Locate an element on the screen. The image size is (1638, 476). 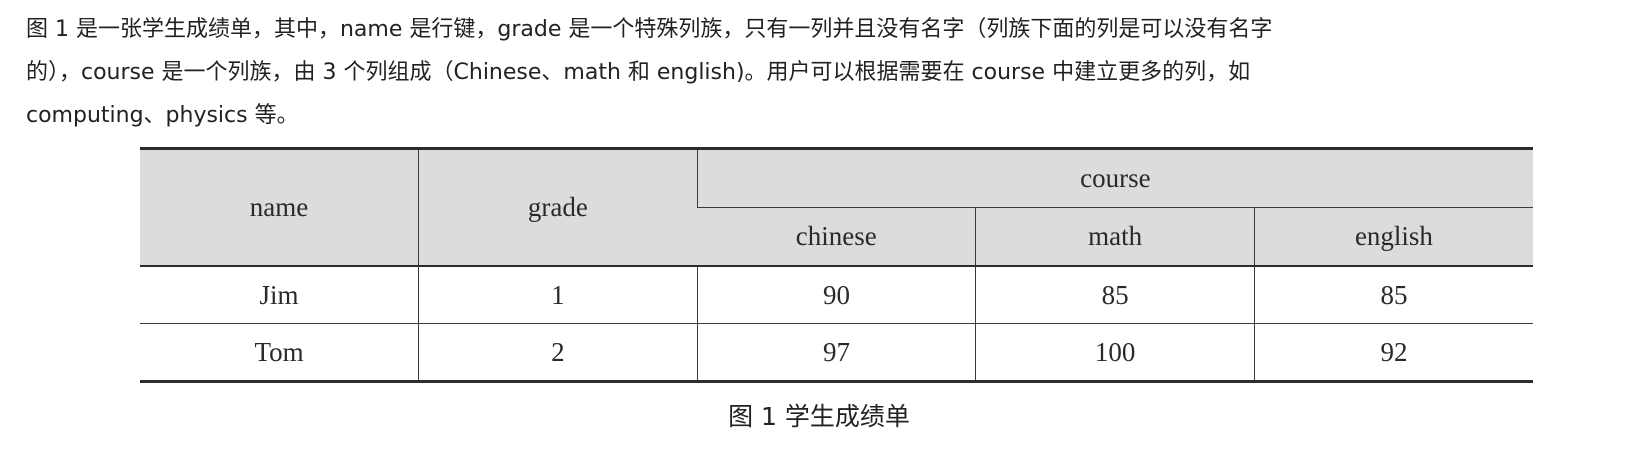
header-grade: grade is located at coordinates (558, 206).